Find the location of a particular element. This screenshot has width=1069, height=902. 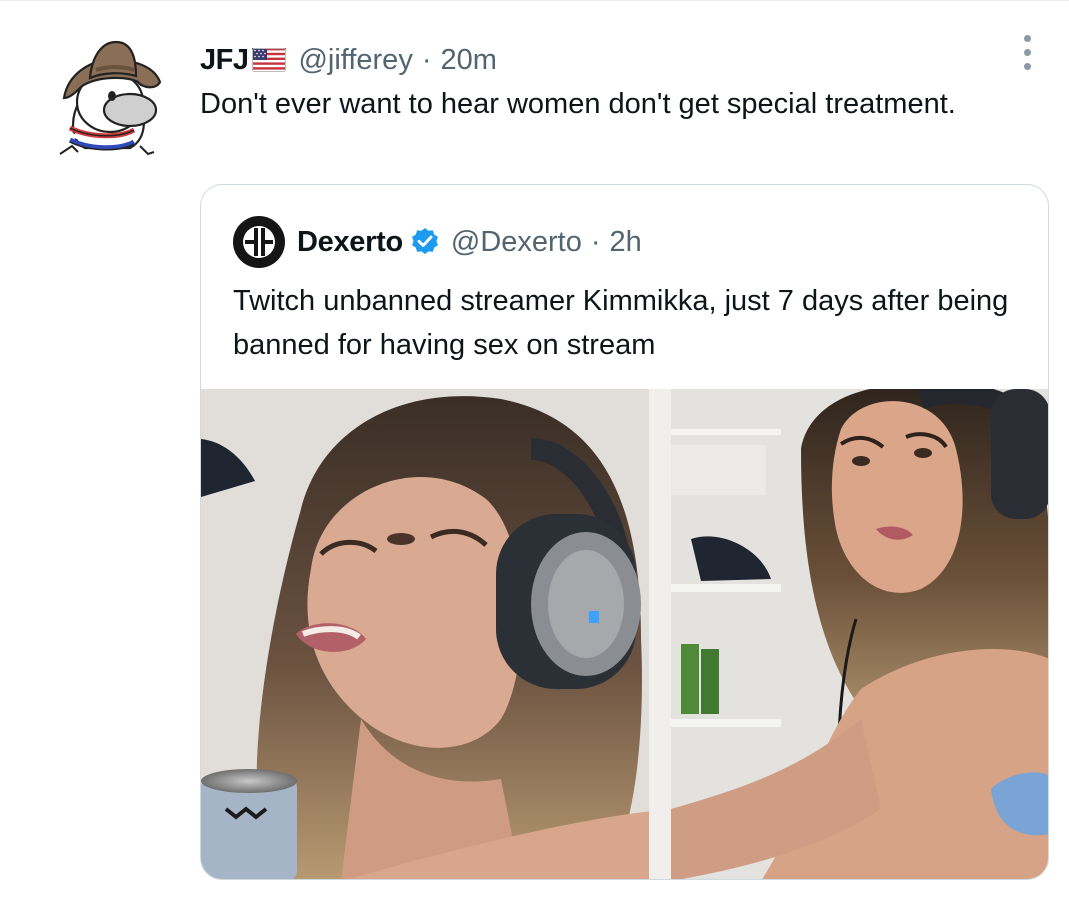

duck-avatar-icon is located at coordinates (110, 98).